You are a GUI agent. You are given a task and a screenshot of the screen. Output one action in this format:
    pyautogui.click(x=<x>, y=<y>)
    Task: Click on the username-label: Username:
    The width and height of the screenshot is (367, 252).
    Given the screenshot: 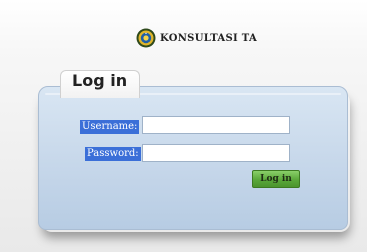 What is the action you would take?
    pyautogui.click(x=110, y=127)
    